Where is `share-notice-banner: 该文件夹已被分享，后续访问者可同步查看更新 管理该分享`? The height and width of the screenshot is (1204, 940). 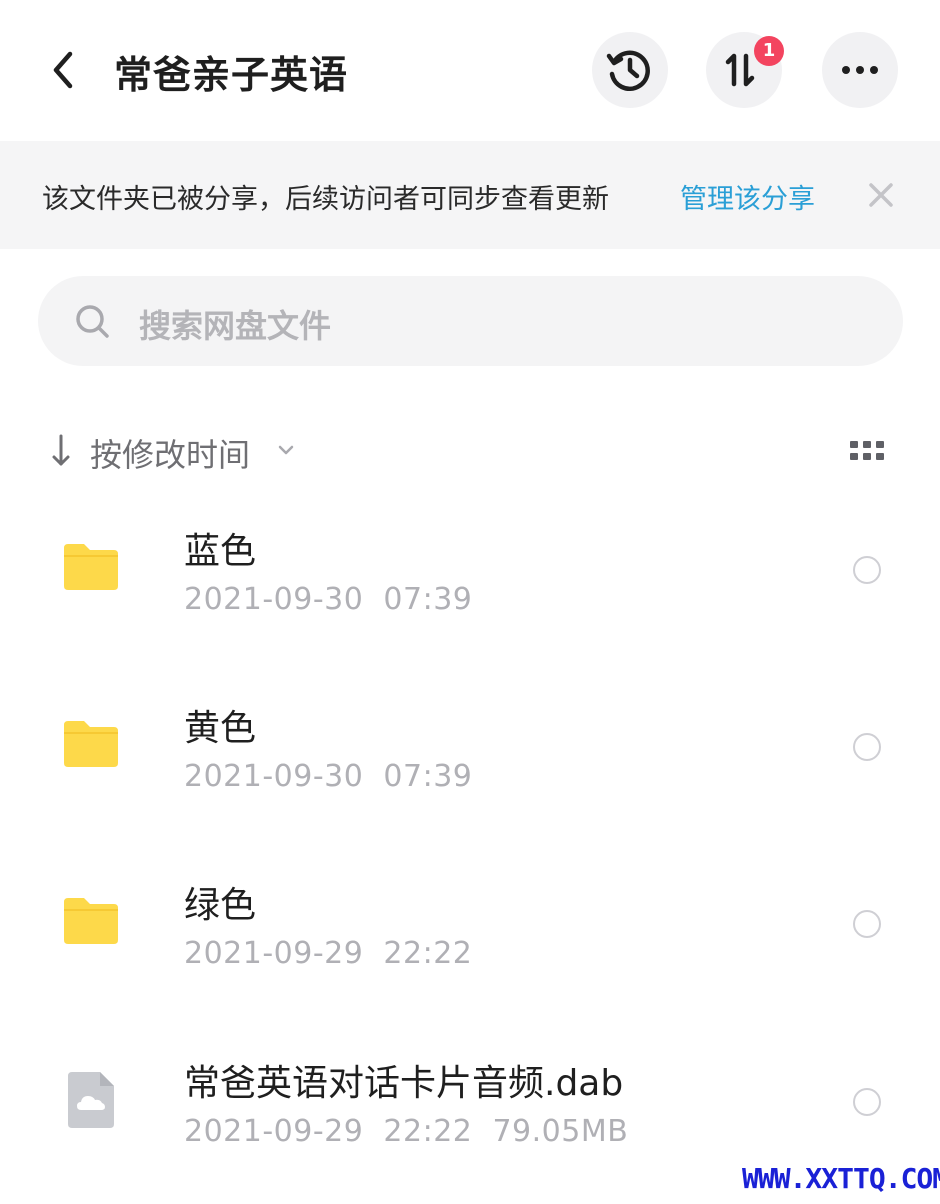 share-notice-banner: 该文件夹已被分享，后续访问者可同步查看更新 管理该分享 is located at coordinates (470, 195).